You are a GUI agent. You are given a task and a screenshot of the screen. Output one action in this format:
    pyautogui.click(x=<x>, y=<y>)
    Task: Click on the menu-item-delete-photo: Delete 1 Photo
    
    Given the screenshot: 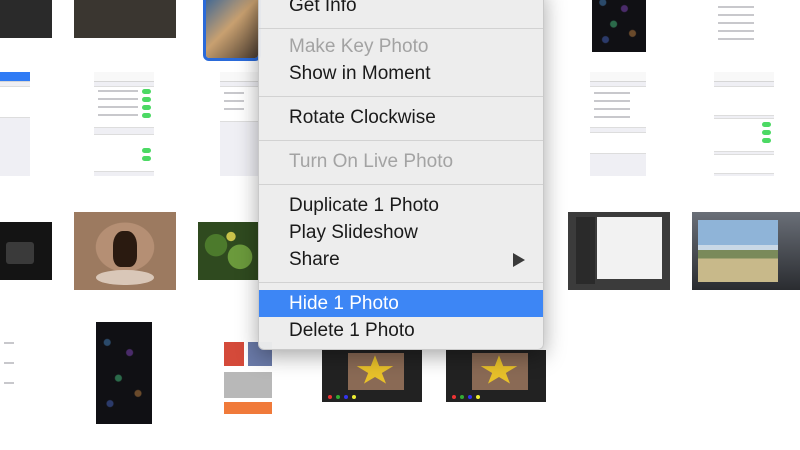 What is the action you would take?
    pyautogui.click(x=401, y=330)
    